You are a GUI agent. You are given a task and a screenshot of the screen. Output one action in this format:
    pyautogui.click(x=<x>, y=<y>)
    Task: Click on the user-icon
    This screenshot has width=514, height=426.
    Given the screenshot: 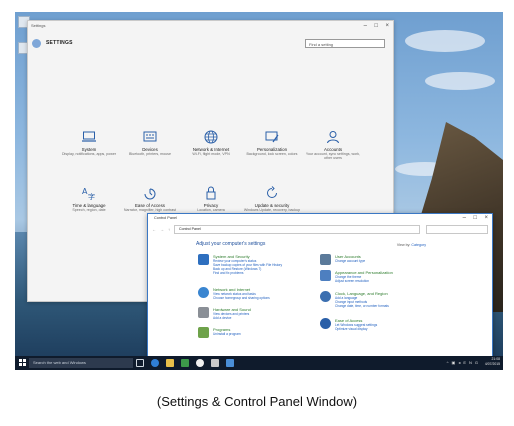 What is the action you would take?
    pyautogui.click(x=333, y=137)
    